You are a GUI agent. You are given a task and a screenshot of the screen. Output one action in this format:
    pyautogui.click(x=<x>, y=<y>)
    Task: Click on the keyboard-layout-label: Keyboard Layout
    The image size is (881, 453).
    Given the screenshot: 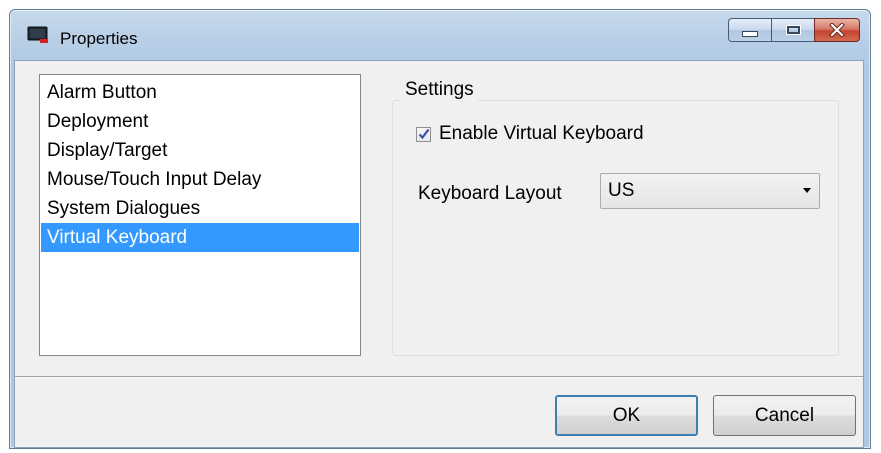 What is the action you would take?
    pyautogui.click(x=490, y=193)
    